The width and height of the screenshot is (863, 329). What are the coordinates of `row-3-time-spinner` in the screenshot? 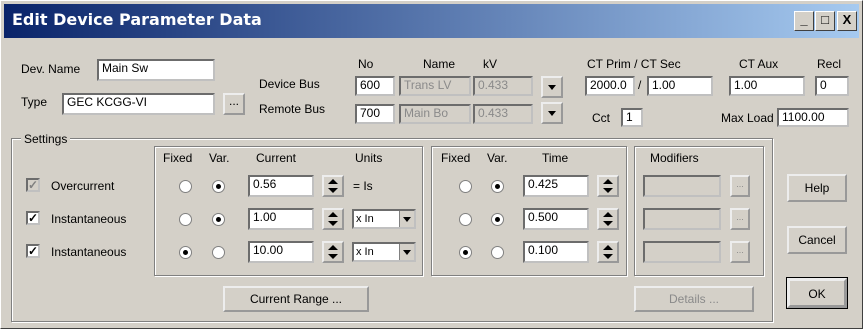 It's located at (608, 252).